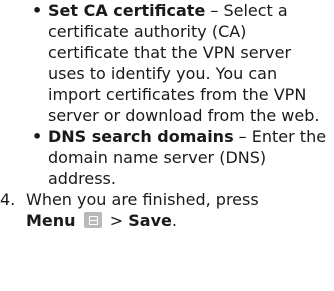  Describe the element at coordinates (51, 220) in the screenshot. I see `menu-key-label: Menu` at that location.